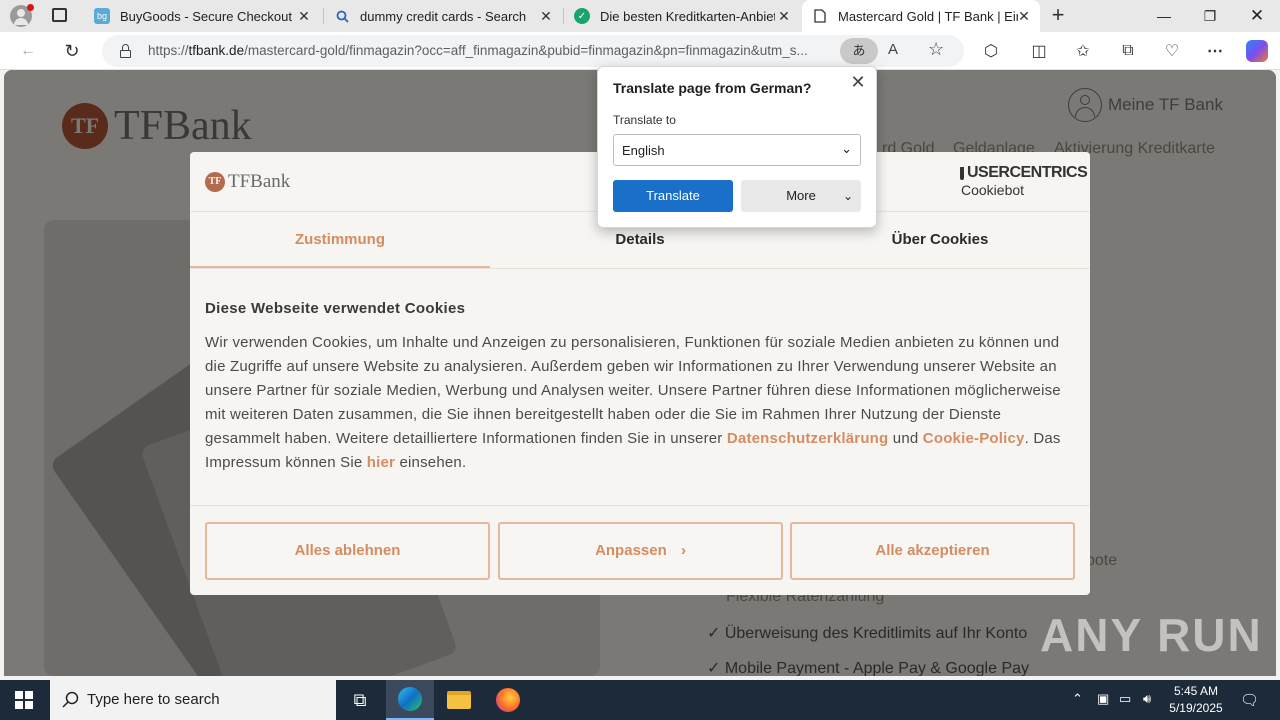 This screenshot has width=1280, height=720. I want to click on translate-to-label: Translate to, so click(644, 120).